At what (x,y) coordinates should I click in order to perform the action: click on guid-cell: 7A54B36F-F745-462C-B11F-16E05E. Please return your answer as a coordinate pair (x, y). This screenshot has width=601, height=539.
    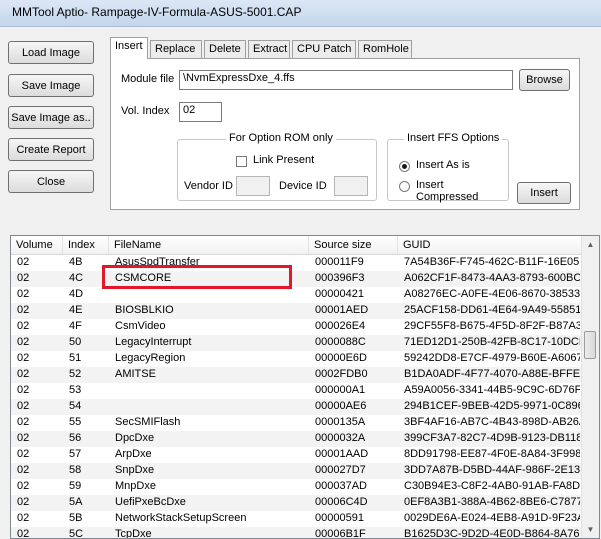
    Looking at the image, I should click on (492, 262).